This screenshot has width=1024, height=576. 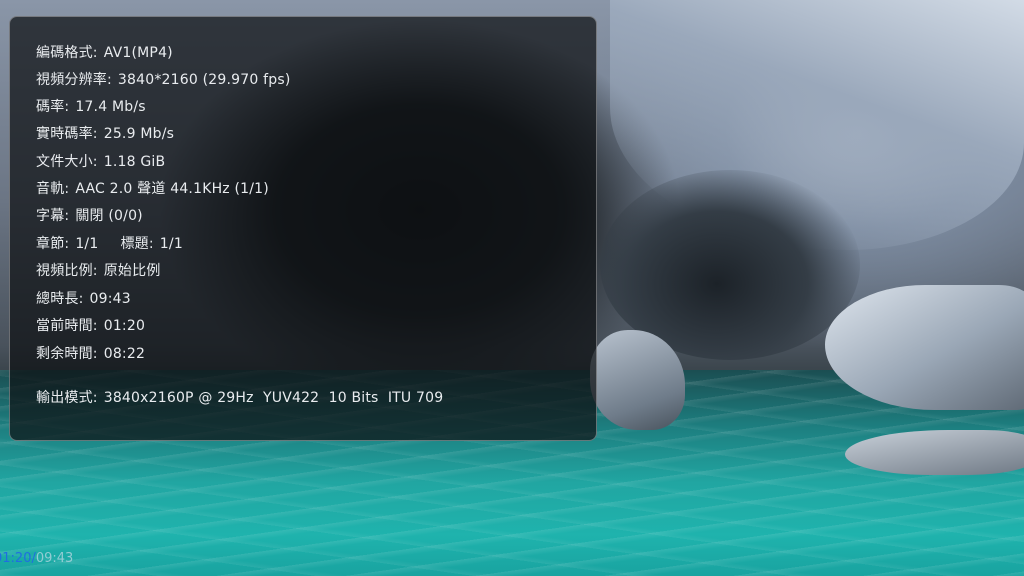 What do you see at coordinates (53, 244) in the screenshot?
I see `chapter-label: 章節:` at bounding box center [53, 244].